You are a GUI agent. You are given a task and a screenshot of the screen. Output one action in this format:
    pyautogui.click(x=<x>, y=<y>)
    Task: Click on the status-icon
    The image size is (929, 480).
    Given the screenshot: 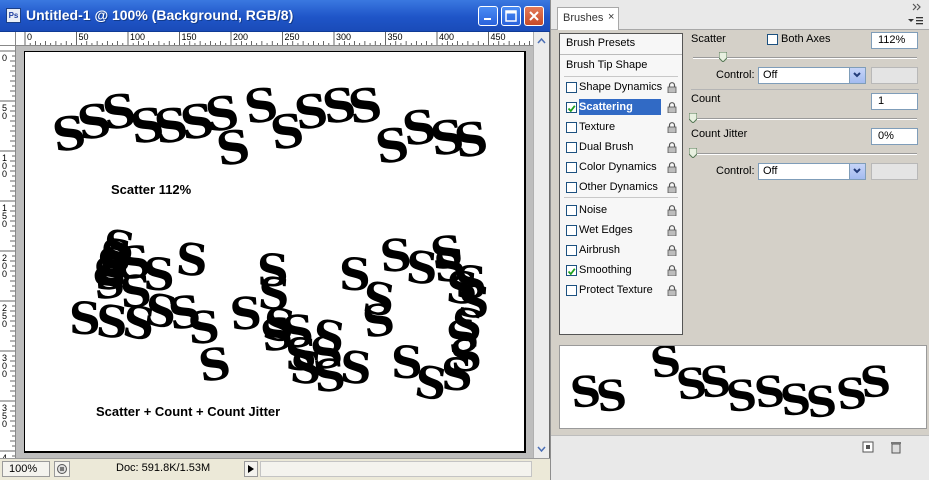 What is the action you would take?
    pyautogui.click(x=62, y=469)
    